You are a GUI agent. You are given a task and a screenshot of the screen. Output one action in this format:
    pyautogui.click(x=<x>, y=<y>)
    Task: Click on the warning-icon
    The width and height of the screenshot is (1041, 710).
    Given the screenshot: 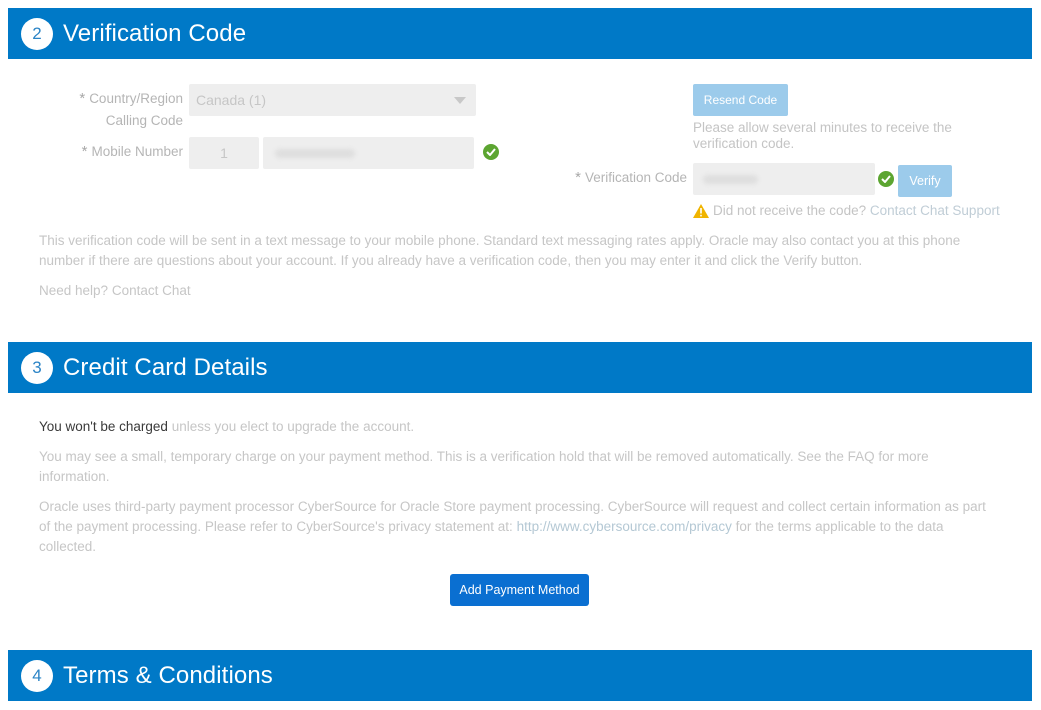 What is the action you would take?
    pyautogui.click(x=701, y=210)
    